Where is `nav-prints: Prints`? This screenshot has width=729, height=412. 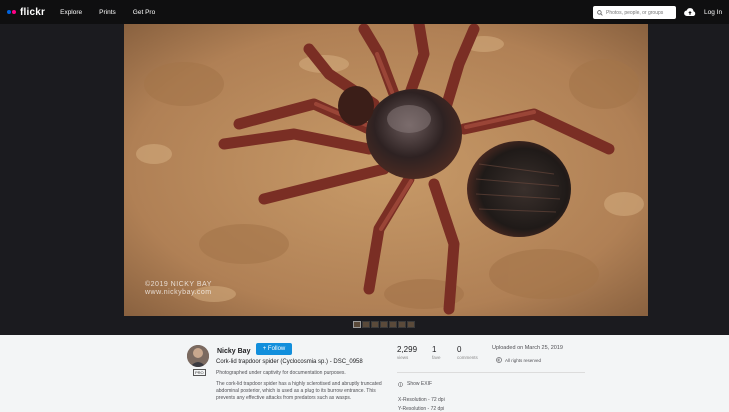 nav-prints: Prints is located at coordinates (107, 12).